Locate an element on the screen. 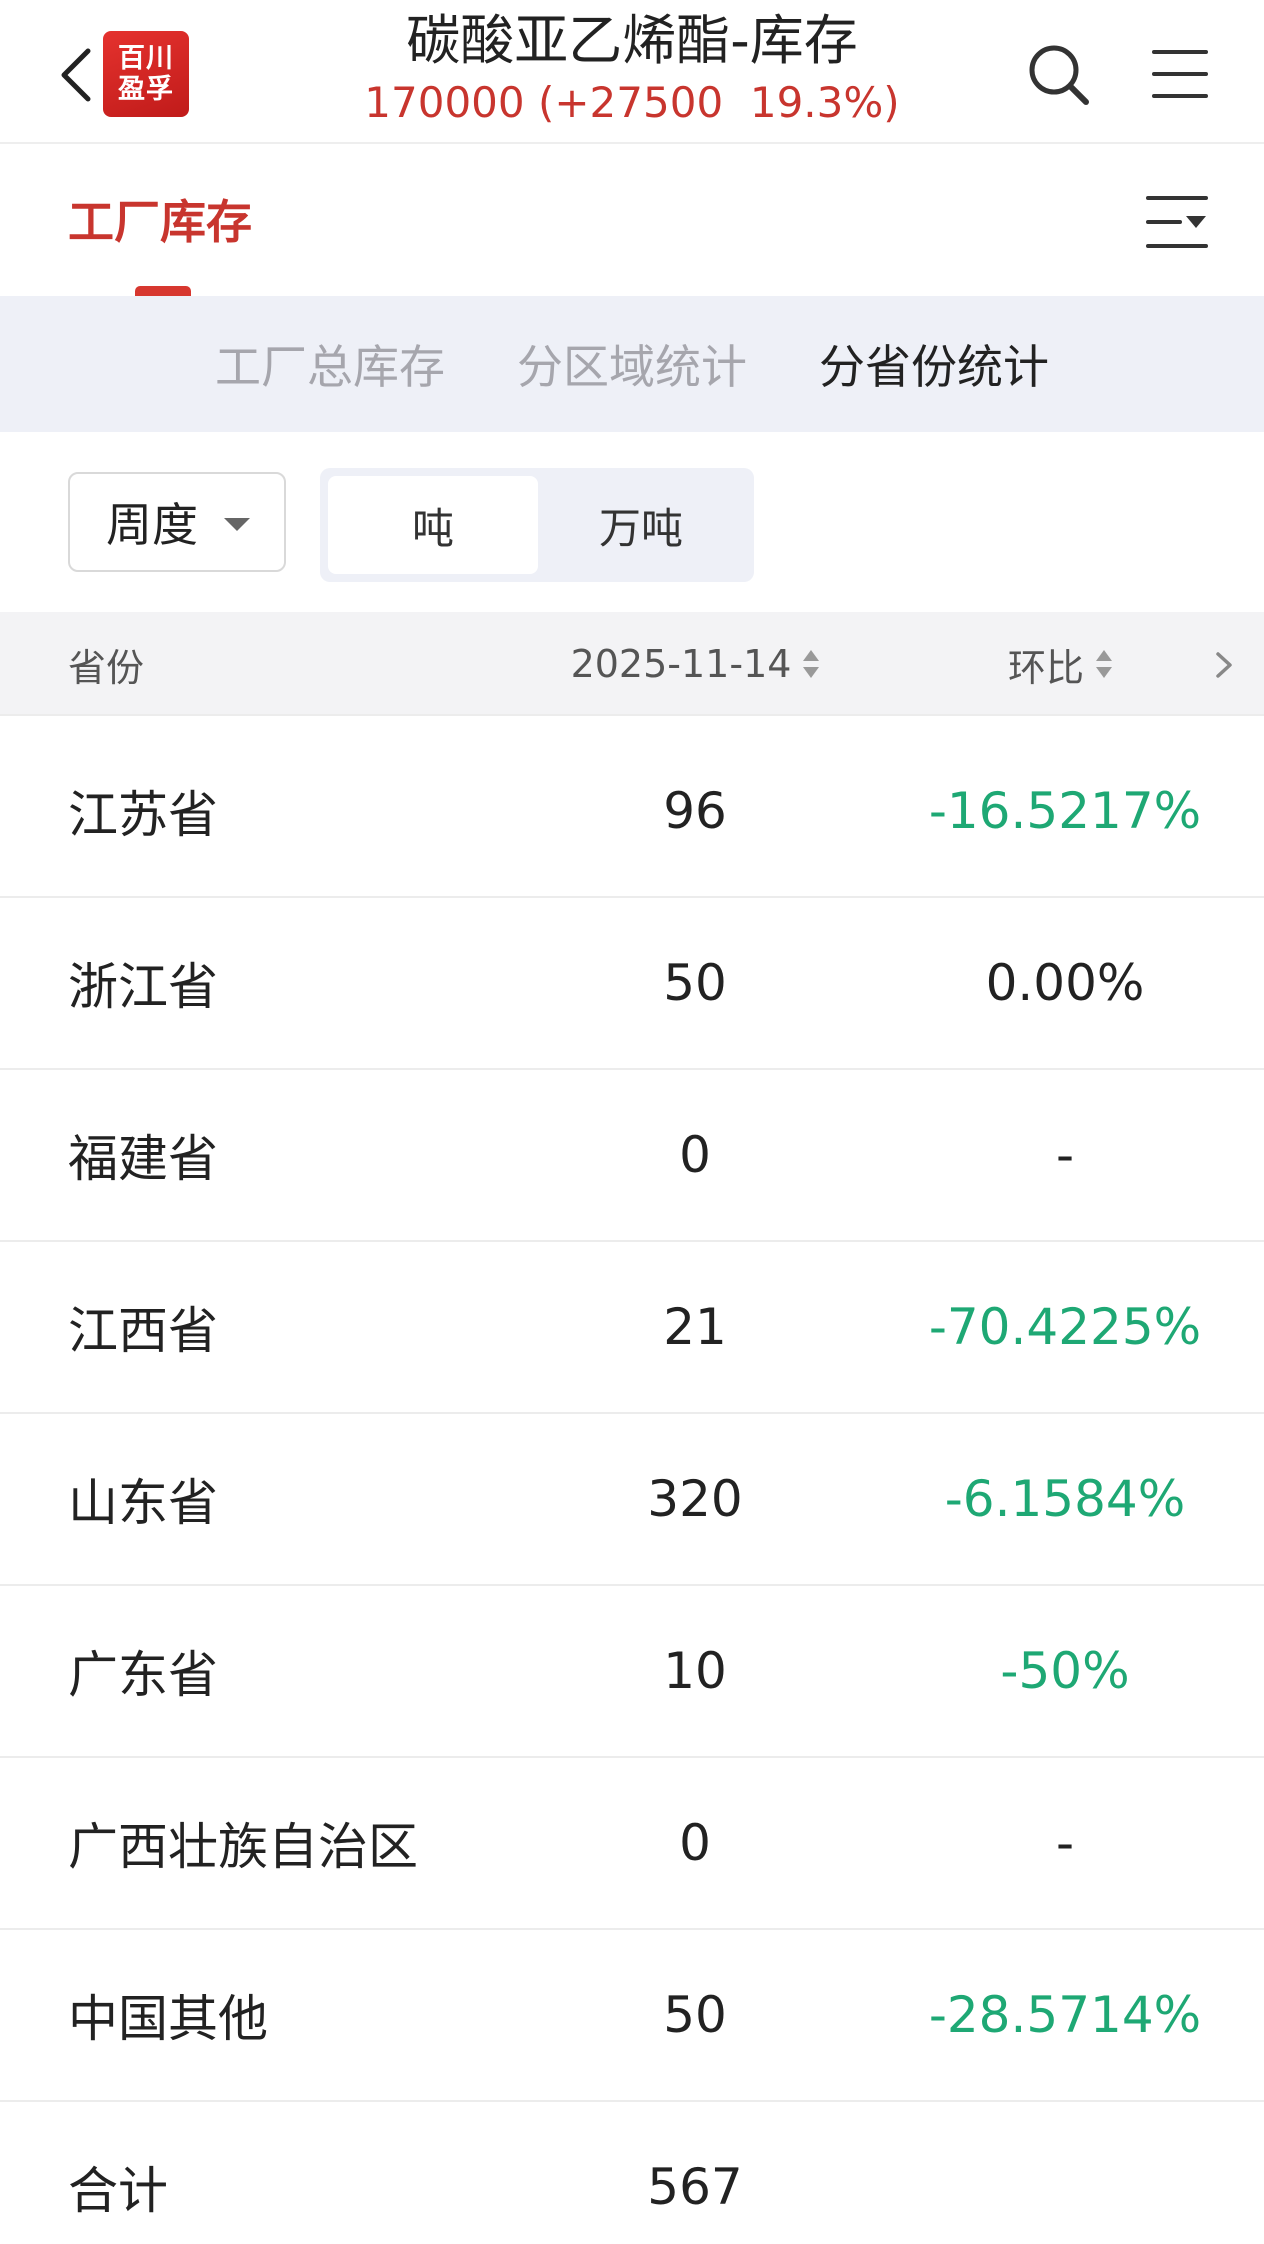  logo-line-1: 百川 is located at coordinates (146, 58).